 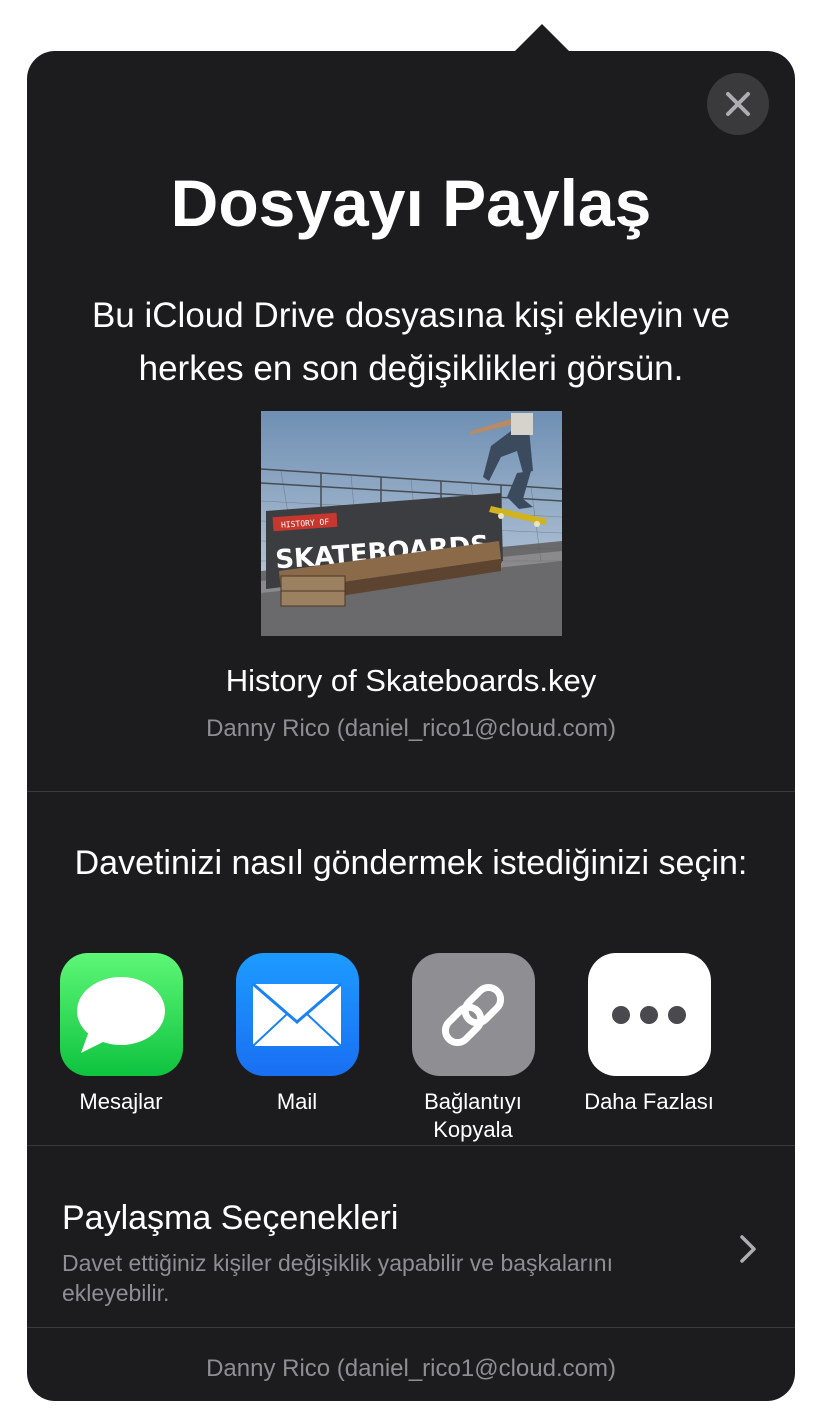 What do you see at coordinates (230, 1218) in the screenshot?
I see `share-options-title: Paylaşma Seçenekleri` at bounding box center [230, 1218].